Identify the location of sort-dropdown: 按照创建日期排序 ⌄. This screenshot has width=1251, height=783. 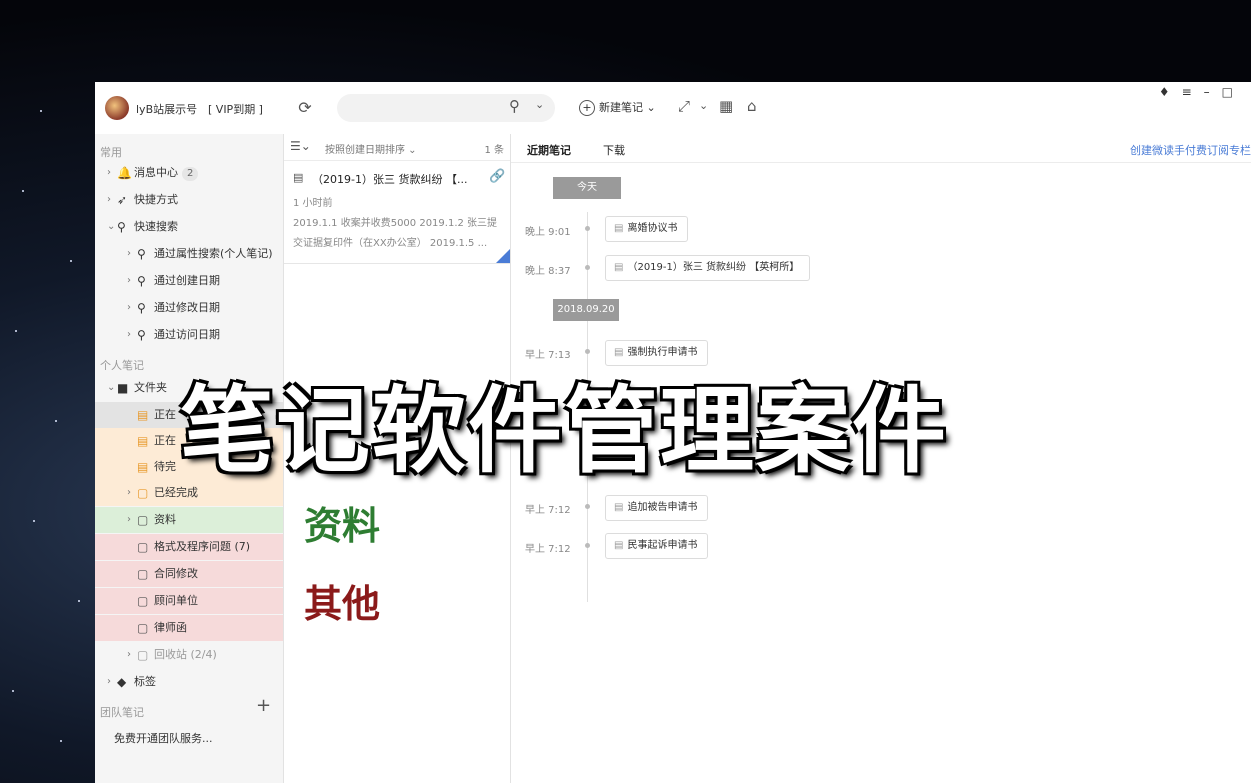
(371, 148).